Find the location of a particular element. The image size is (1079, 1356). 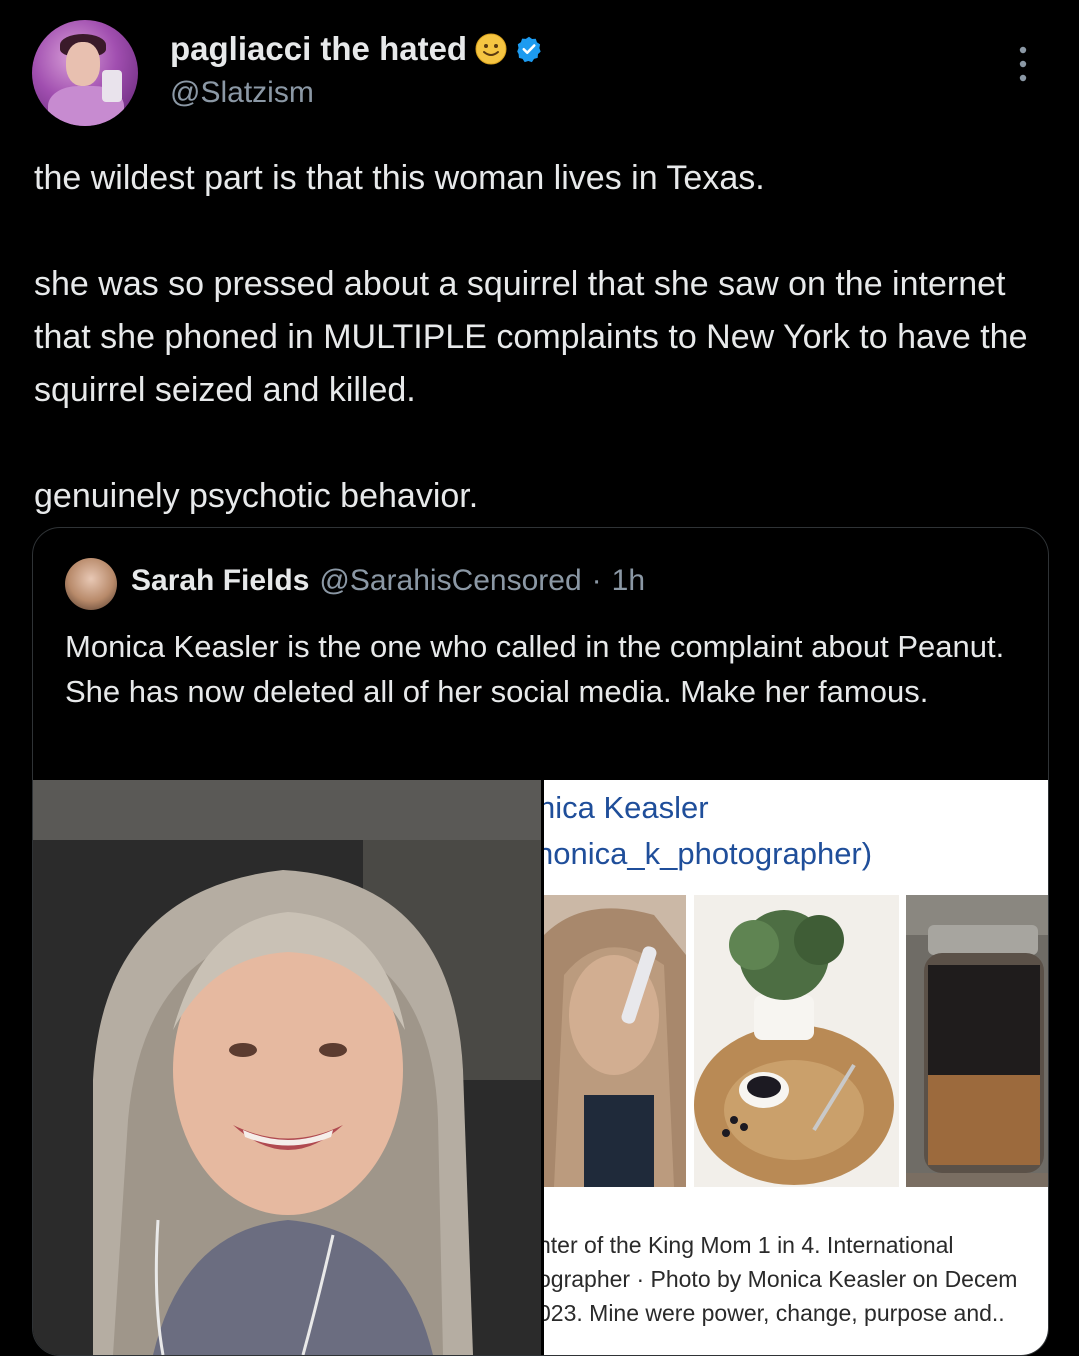

jar-illustration is located at coordinates (977, 1041).